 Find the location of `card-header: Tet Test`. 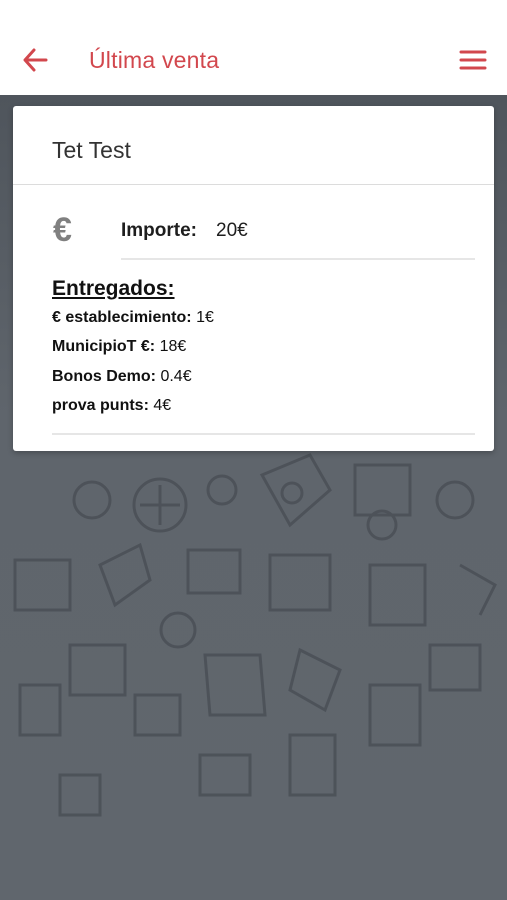

card-header: Tet Test is located at coordinates (253, 145).